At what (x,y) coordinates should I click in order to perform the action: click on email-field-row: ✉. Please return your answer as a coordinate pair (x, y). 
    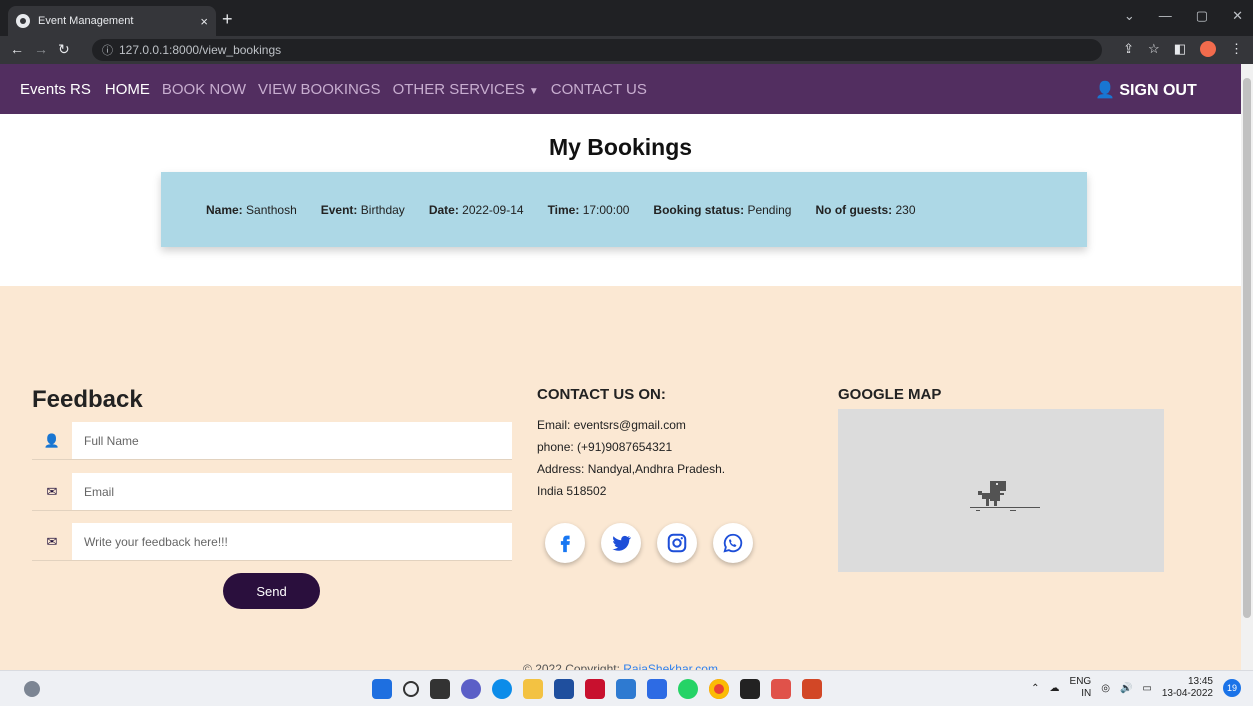
    Looking at the image, I should click on (272, 492).